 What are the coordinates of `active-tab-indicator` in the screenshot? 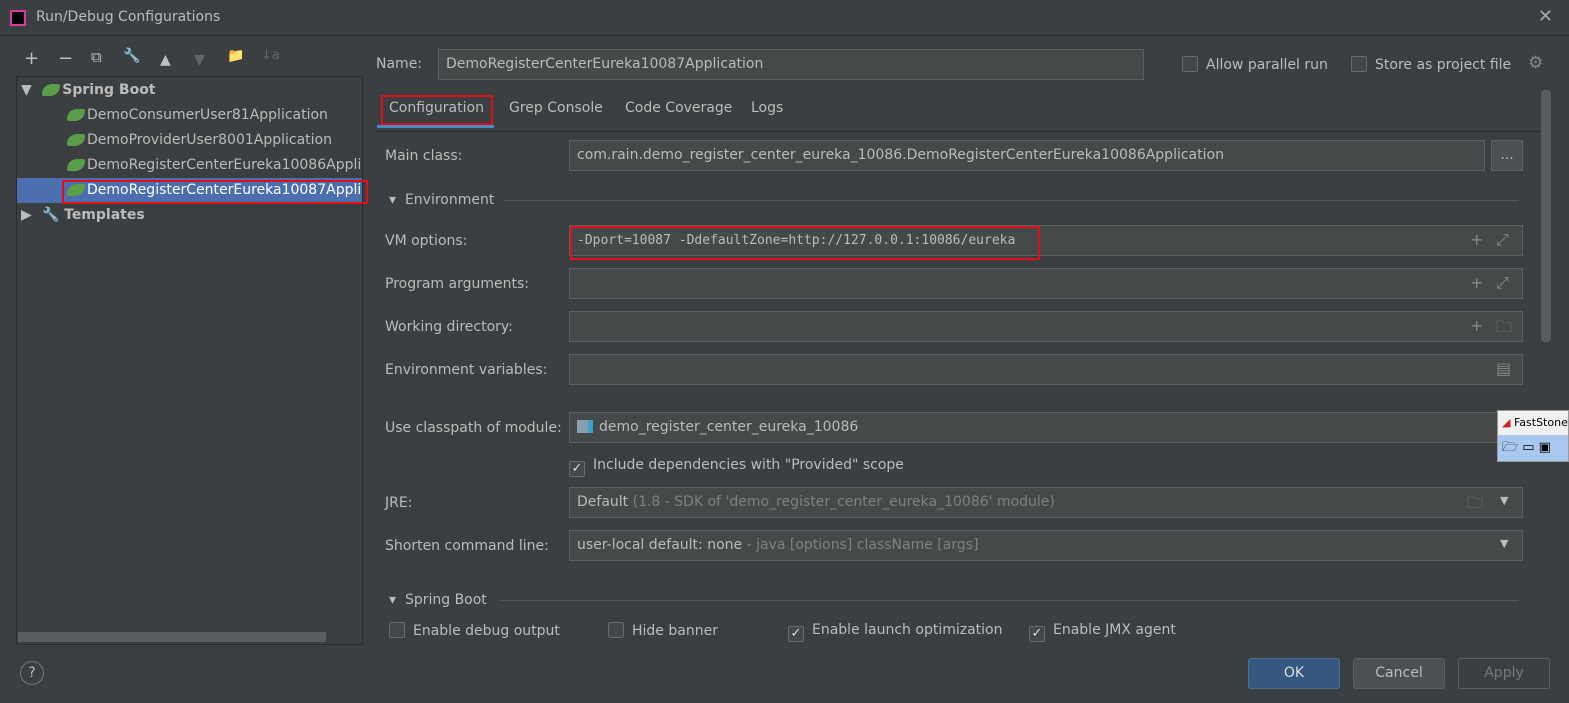 It's located at (435, 126).